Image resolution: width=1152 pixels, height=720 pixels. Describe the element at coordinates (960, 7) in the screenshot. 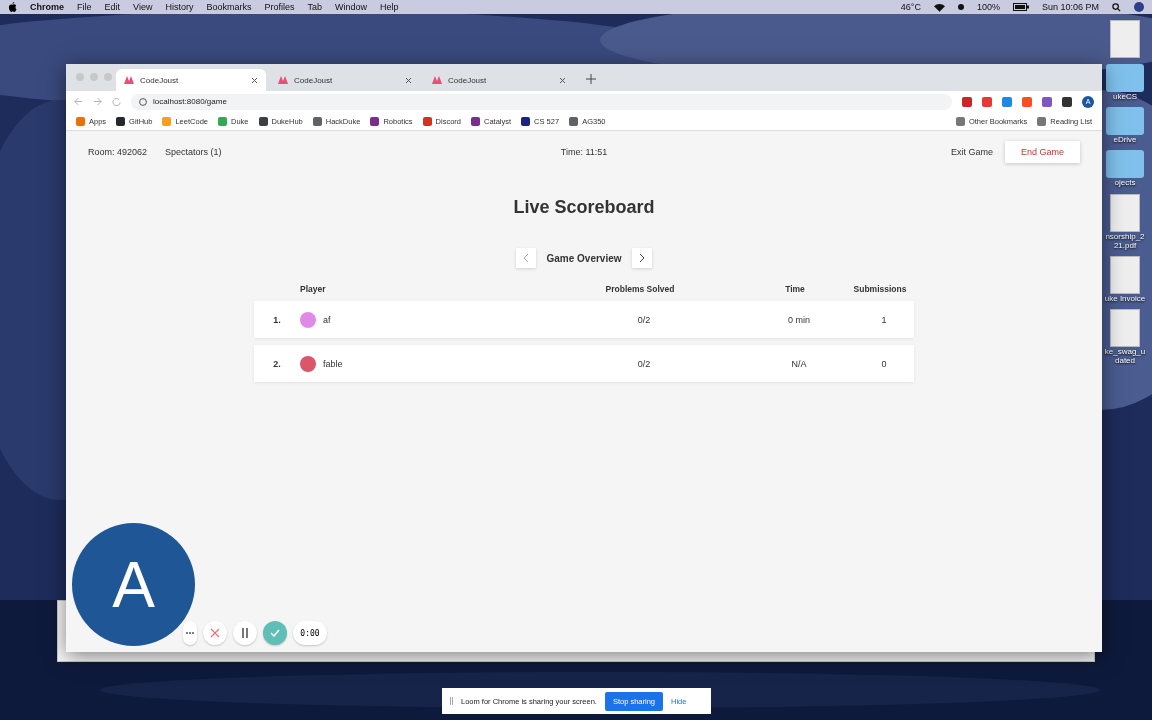

I see `dot-icon` at that location.